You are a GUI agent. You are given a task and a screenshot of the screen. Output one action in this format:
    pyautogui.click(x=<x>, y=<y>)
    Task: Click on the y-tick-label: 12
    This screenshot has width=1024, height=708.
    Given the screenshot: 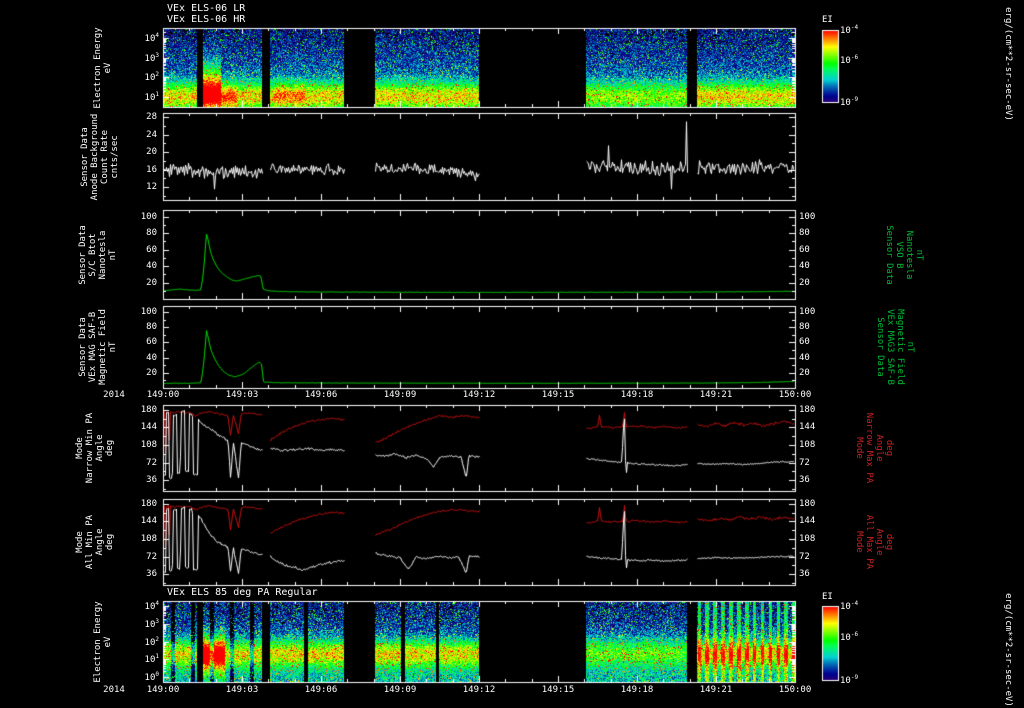 What is the action you would take?
    pyautogui.click(x=151, y=187)
    